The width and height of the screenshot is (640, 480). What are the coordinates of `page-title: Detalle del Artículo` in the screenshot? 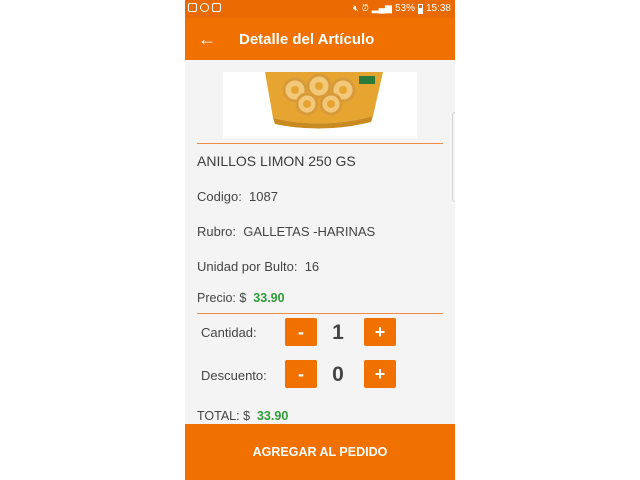 It's located at (307, 39).